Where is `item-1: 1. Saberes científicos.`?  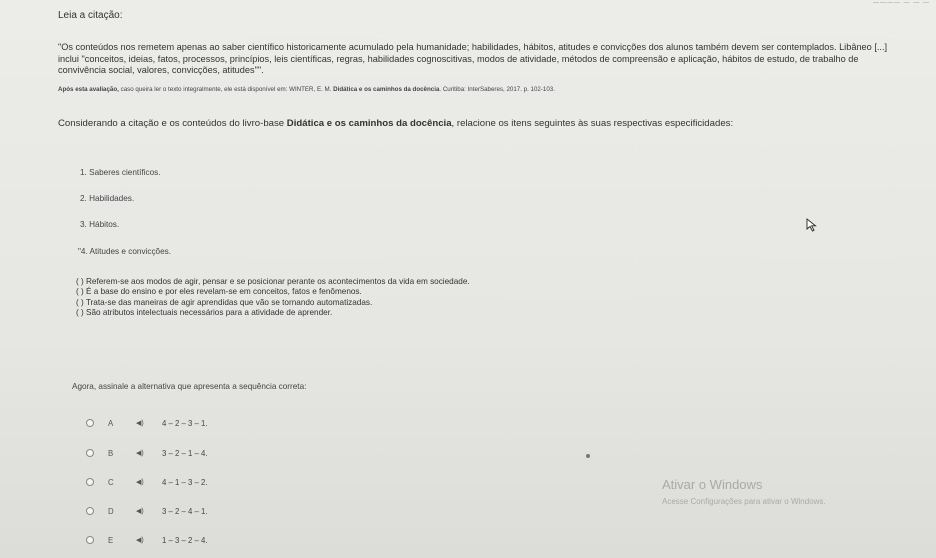
item-1: 1. Saberes científicos. is located at coordinates (120, 172).